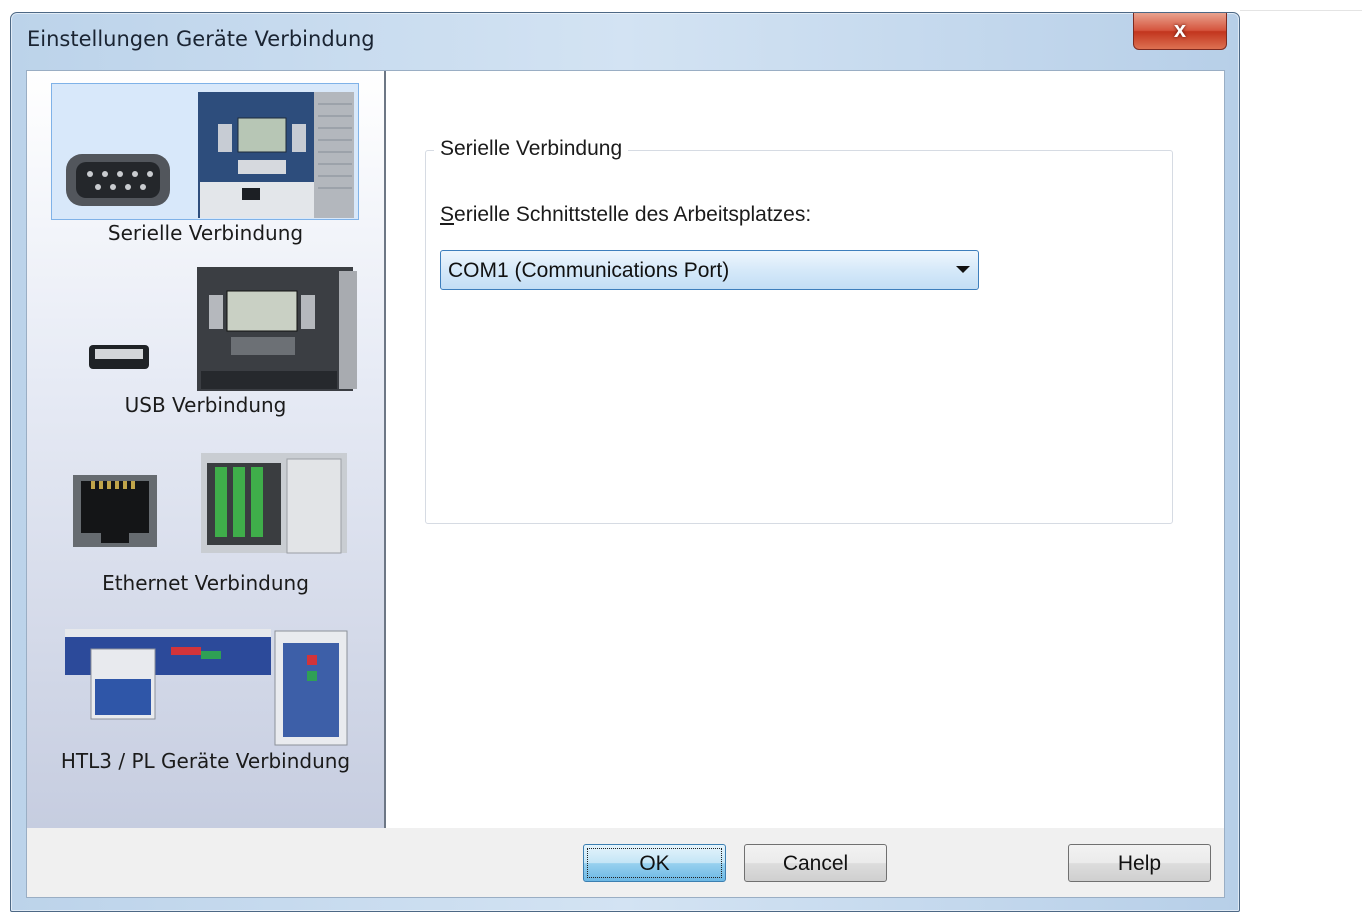  I want to click on close-button: x, so click(1180, 31).